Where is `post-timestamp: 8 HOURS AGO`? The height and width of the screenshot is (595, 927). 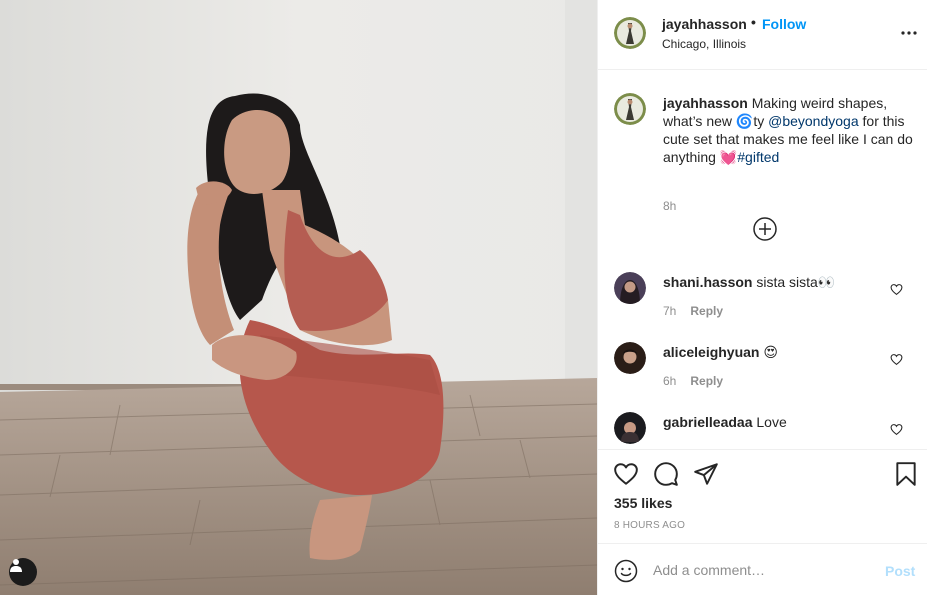
post-timestamp: 8 HOURS AGO is located at coordinates (649, 525).